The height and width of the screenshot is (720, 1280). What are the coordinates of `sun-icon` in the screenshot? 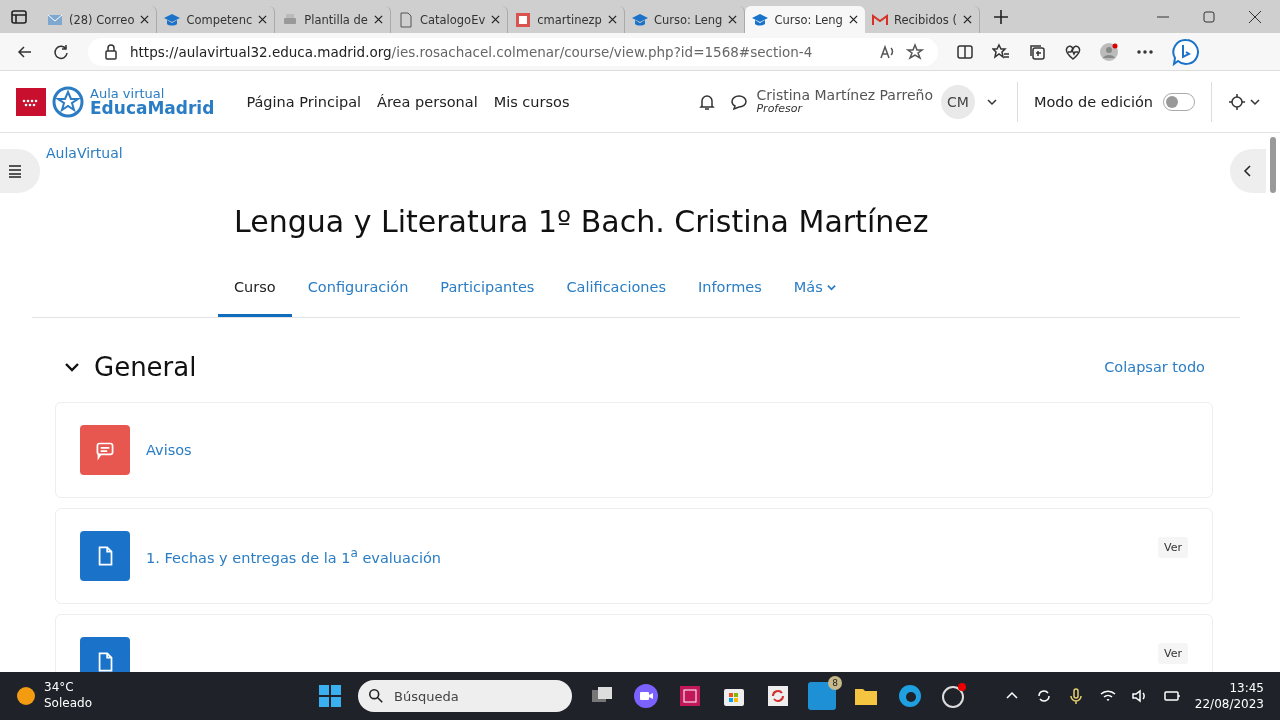 It's located at (26, 696).